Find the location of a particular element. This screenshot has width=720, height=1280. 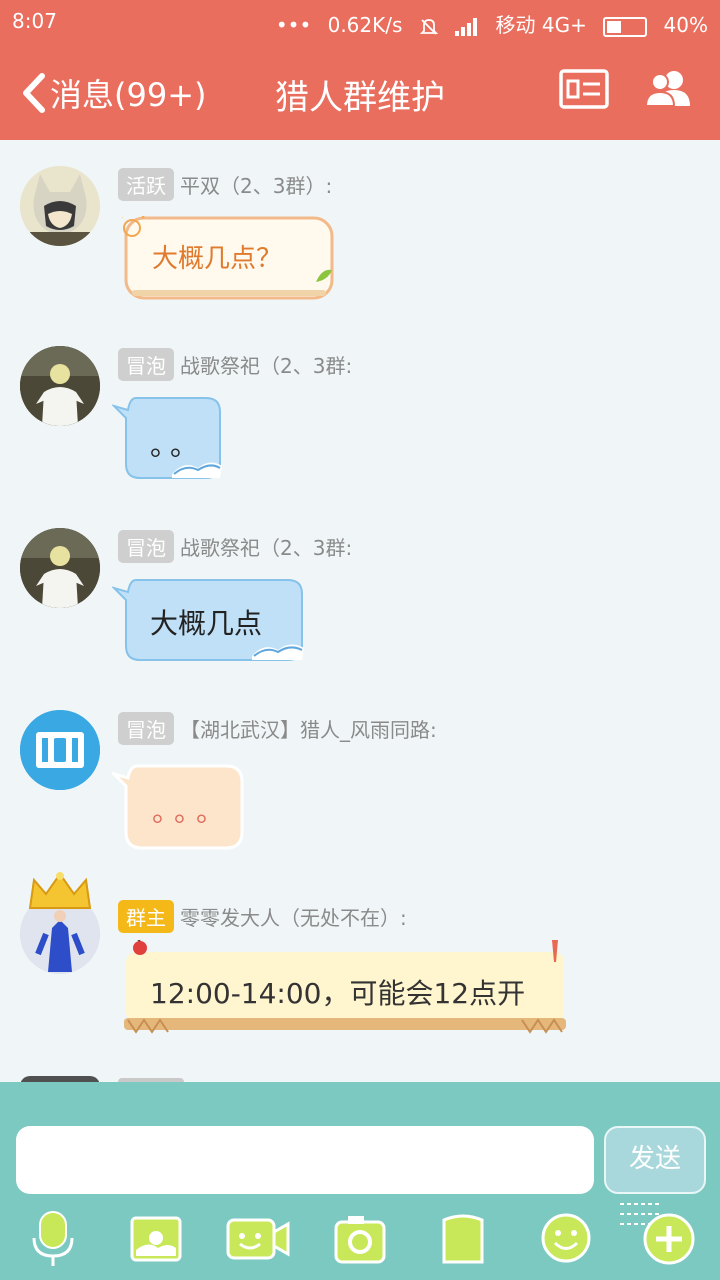

message-bubble: 。。 is located at coordinates (168, 440).